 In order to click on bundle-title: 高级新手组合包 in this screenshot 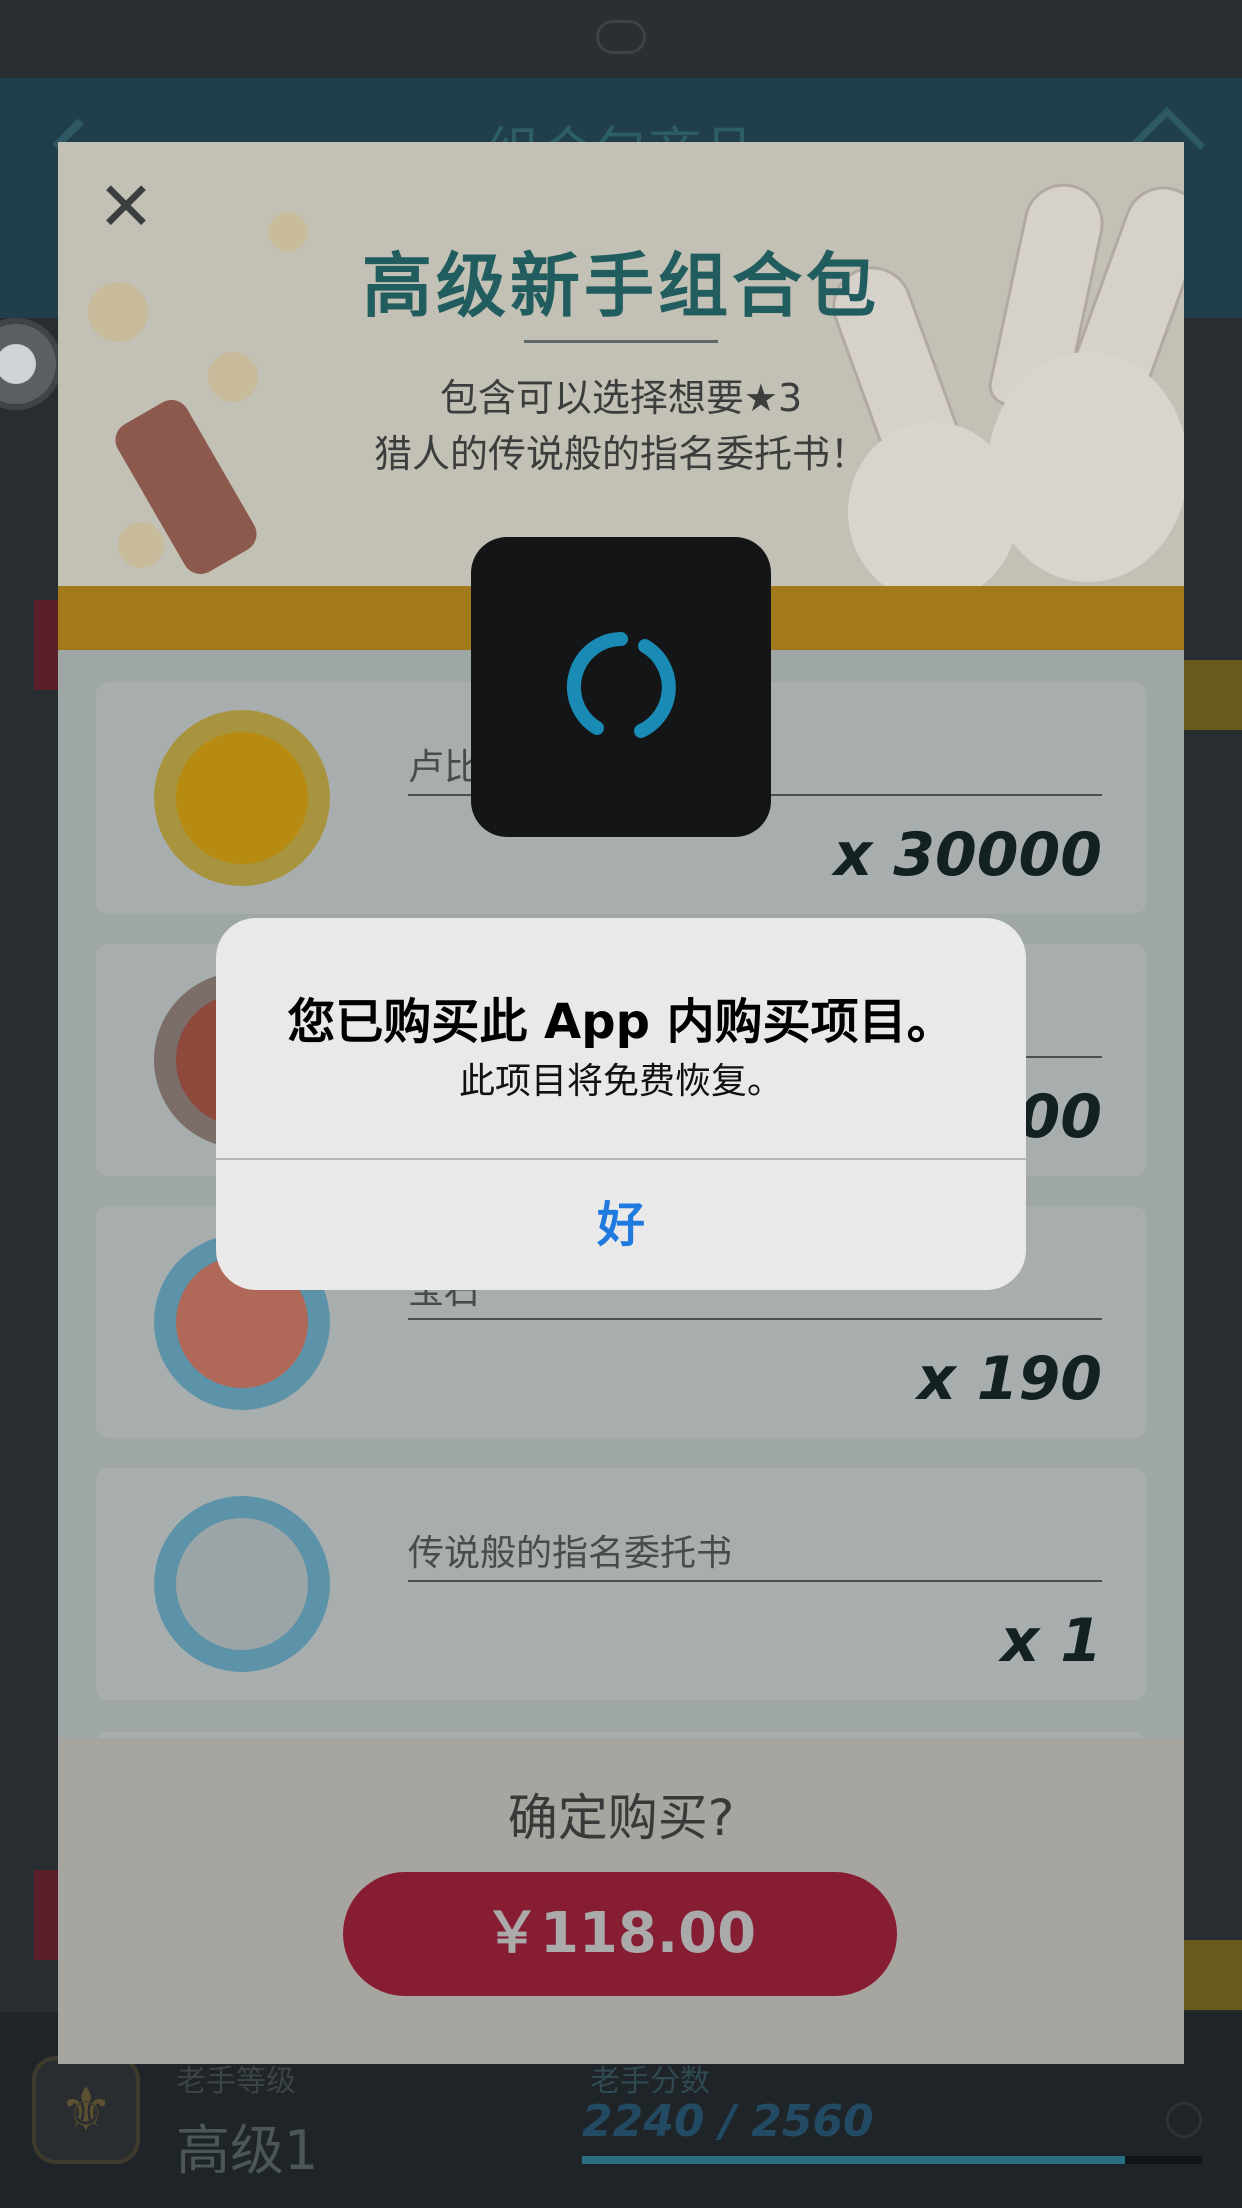, I will do `click(621, 286)`.